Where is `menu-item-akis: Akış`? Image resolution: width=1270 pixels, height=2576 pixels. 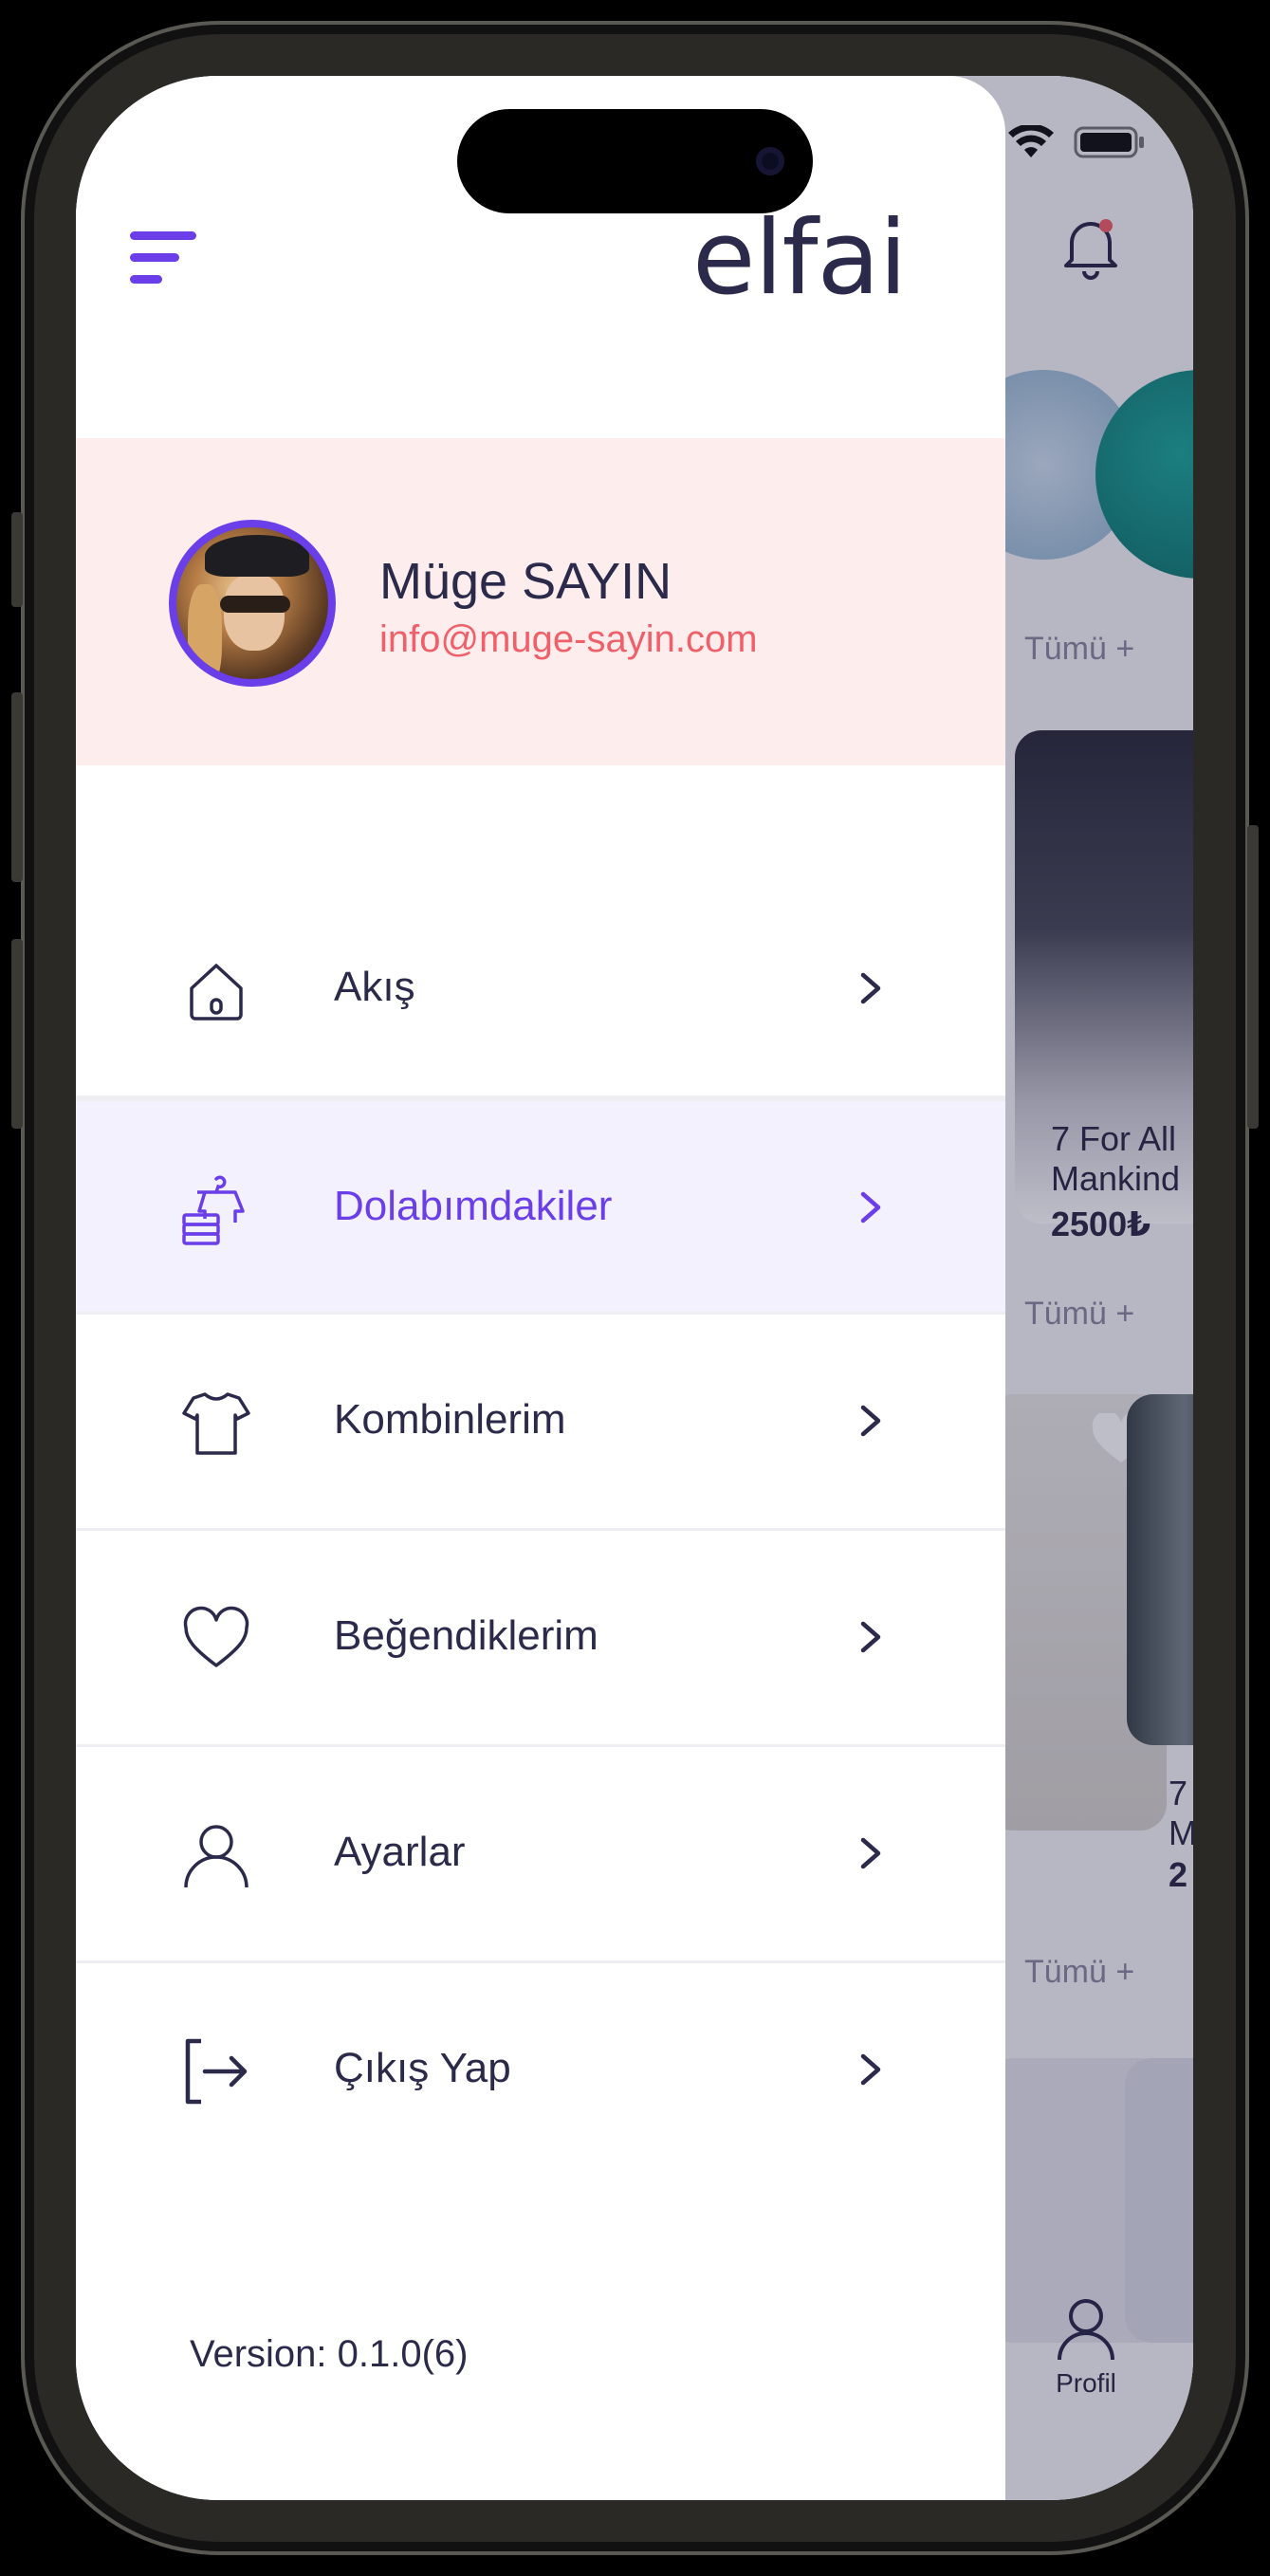
menu-item-akis: Akış is located at coordinates (540, 990).